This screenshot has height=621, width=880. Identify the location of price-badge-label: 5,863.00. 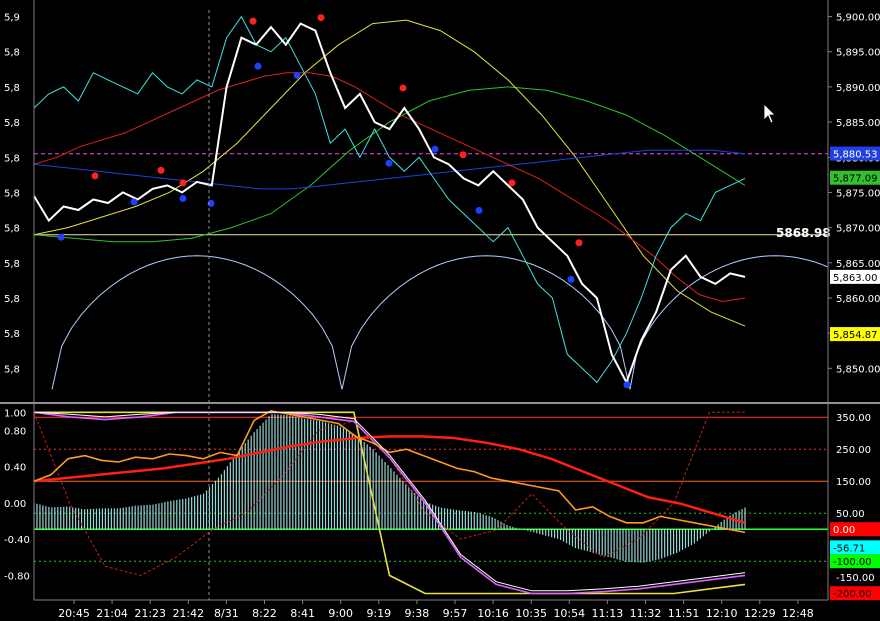
(855, 278).